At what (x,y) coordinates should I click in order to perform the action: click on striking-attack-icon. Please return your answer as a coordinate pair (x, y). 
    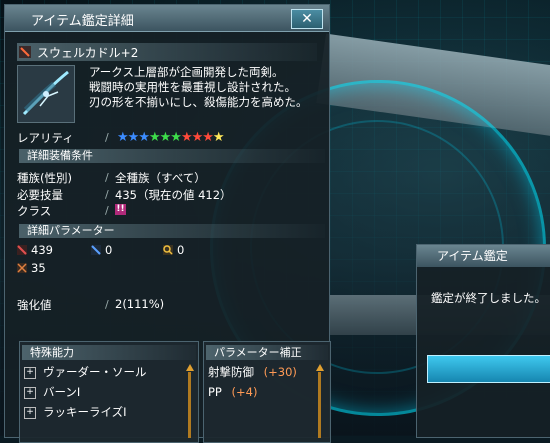
    Looking at the image, I should click on (22, 250).